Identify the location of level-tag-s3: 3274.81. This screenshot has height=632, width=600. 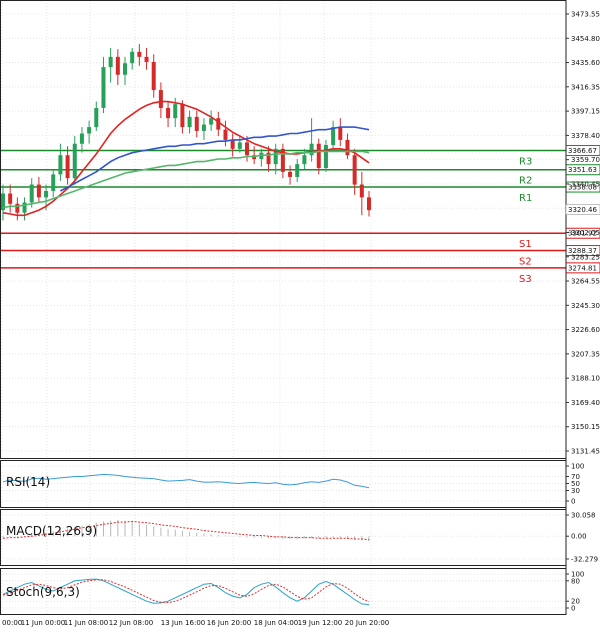
(582, 268).